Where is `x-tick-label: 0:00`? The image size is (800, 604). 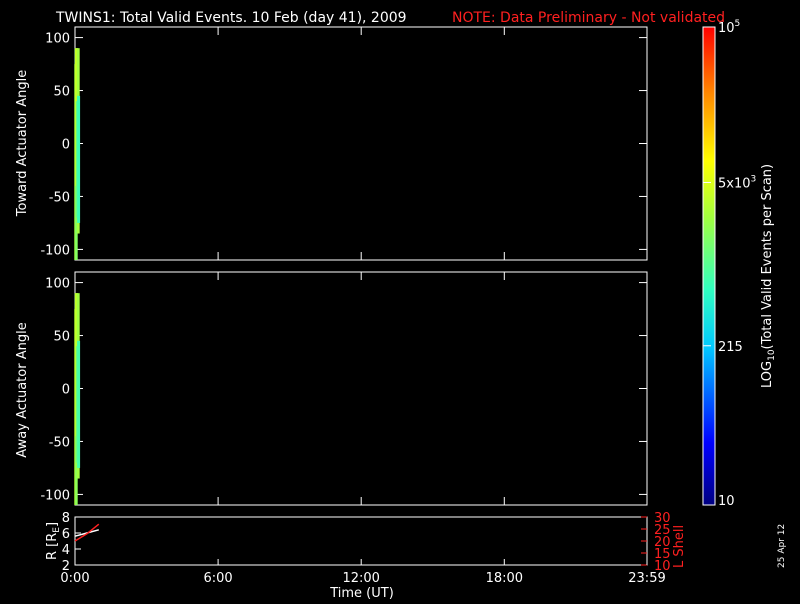
x-tick-label: 0:00 is located at coordinates (74, 578).